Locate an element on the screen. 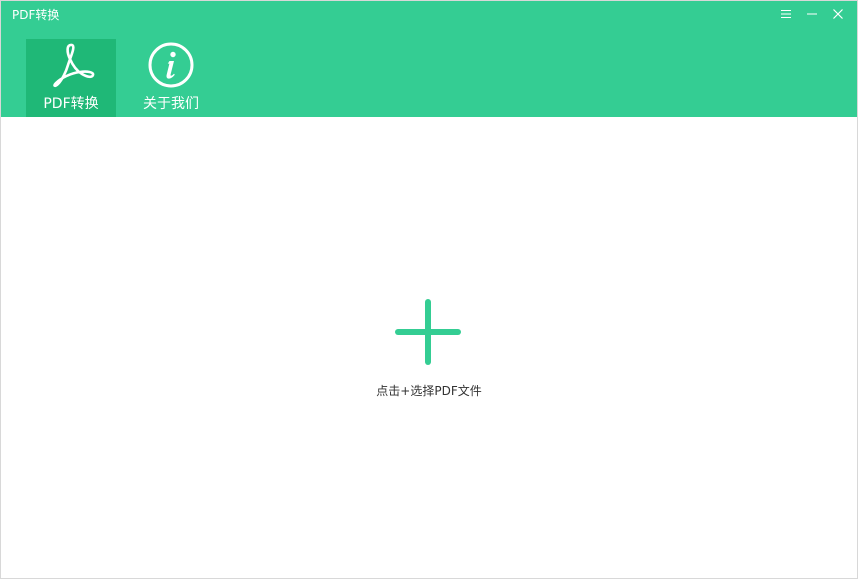 The width and height of the screenshot is (858, 579). tab-about-us: 关于我们 is located at coordinates (171, 78).